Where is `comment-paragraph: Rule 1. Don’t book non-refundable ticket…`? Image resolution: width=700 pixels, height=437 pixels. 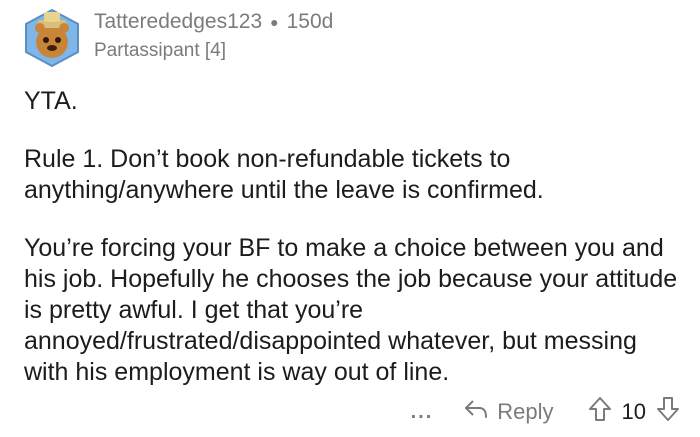
comment-paragraph: Rule 1. Don’t book non-refundable ticket… is located at coordinates (284, 174).